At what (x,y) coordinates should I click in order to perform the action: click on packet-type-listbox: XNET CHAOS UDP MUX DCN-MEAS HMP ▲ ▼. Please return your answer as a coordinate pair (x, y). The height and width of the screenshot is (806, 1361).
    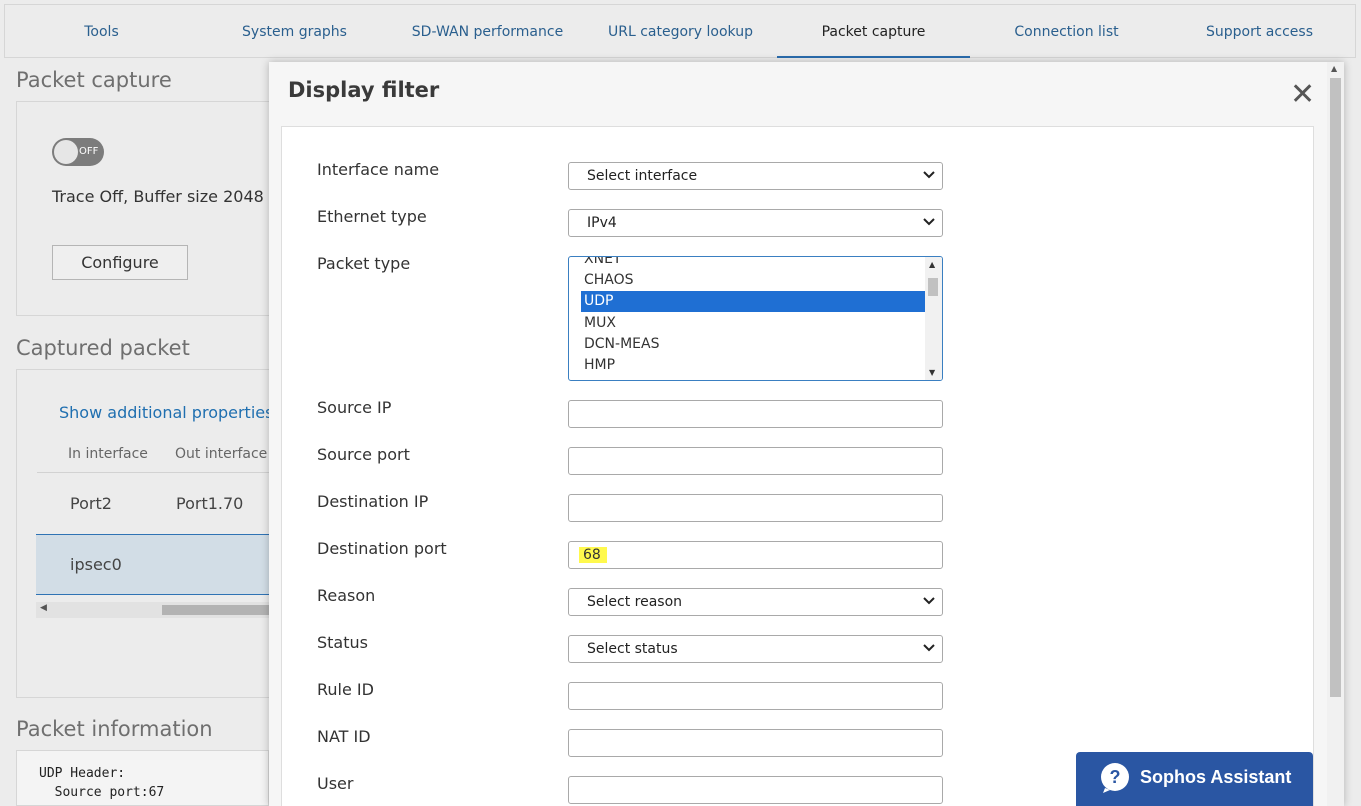
    Looking at the image, I should click on (755, 318).